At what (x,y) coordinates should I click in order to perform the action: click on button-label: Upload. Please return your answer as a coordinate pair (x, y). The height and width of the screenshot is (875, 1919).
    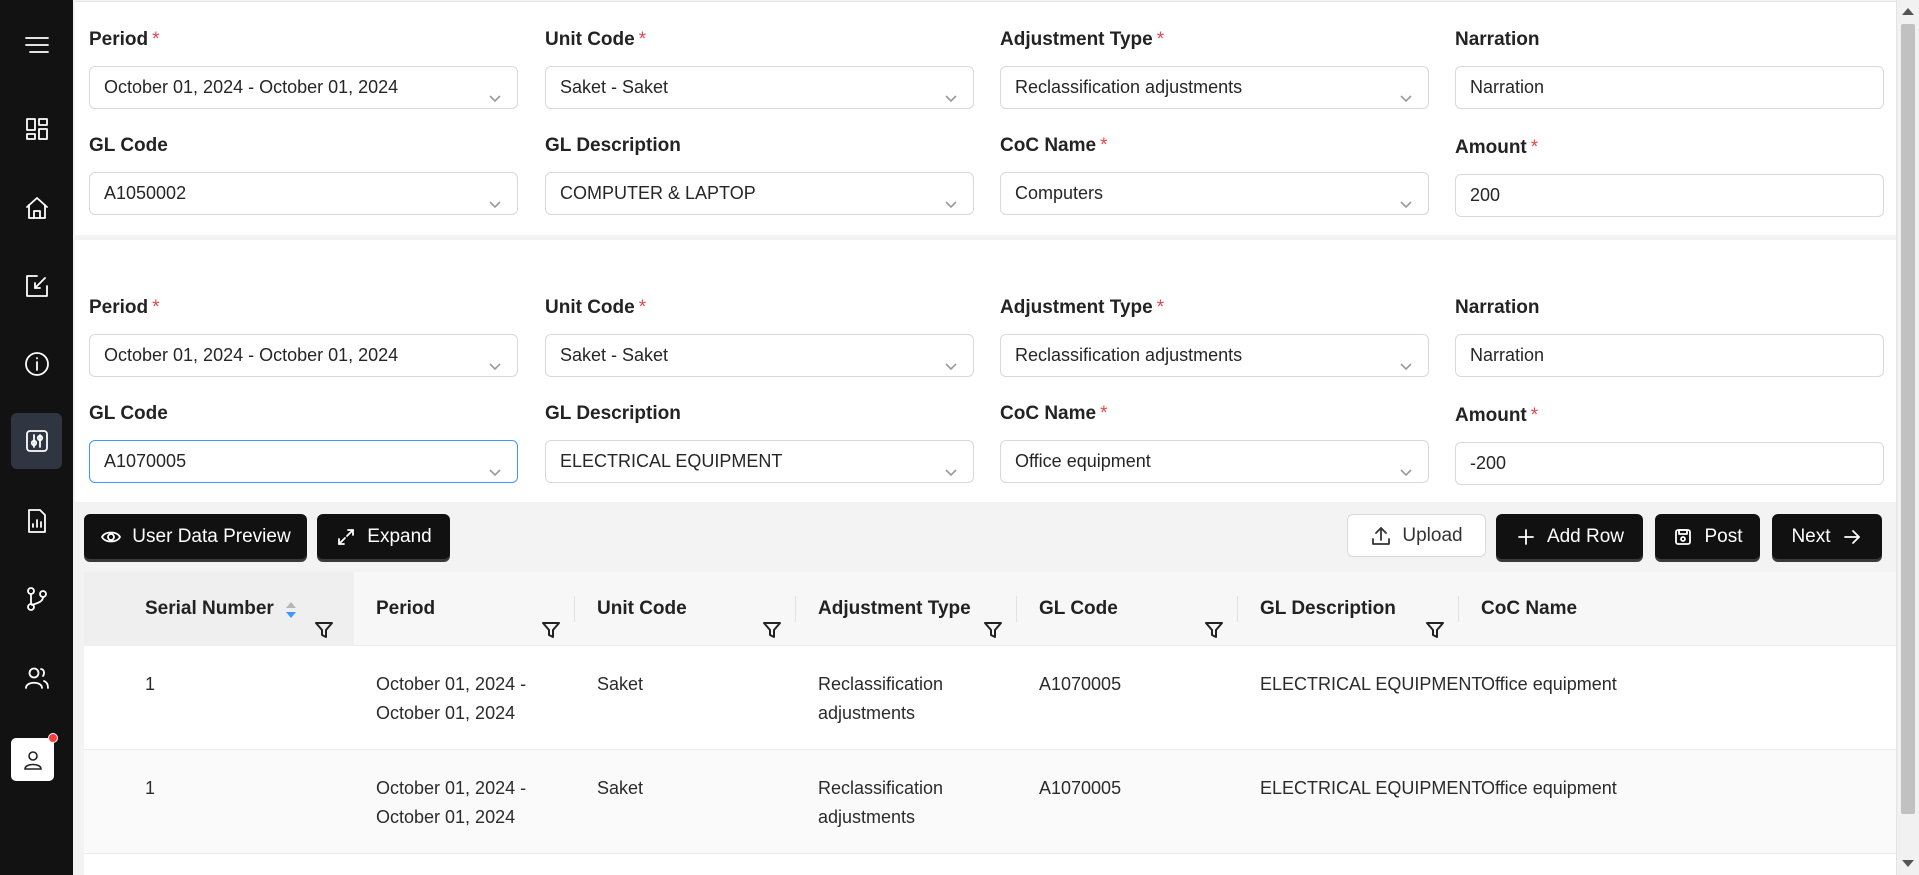
    Looking at the image, I should click on (1432, 535).